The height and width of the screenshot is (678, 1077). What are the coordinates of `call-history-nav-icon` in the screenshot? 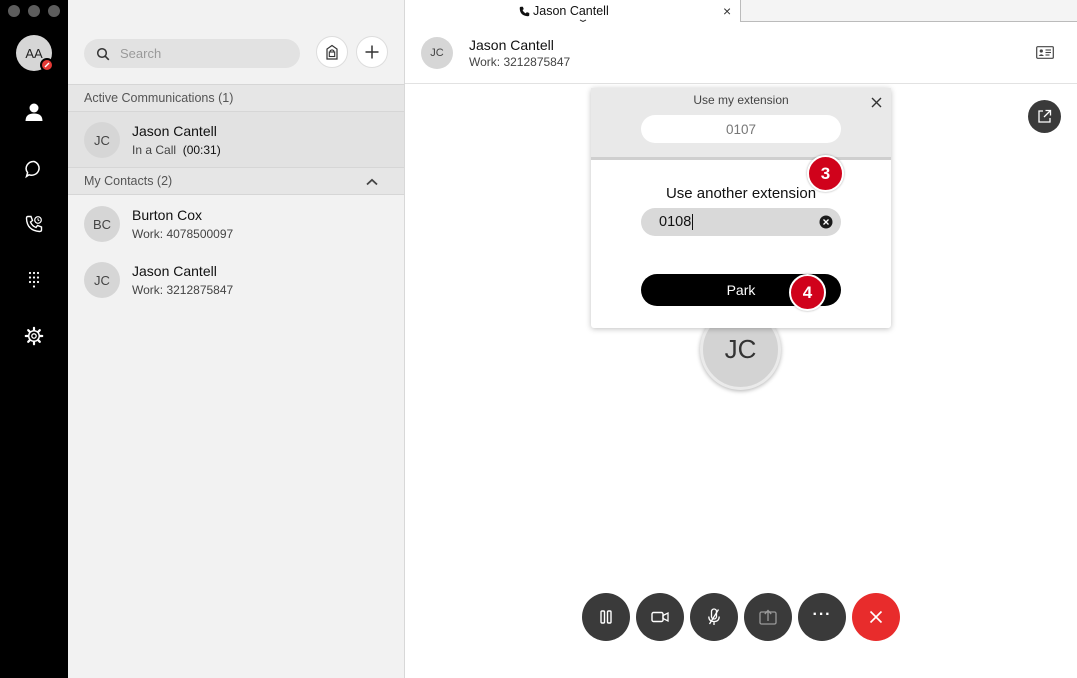 It's located at (34, 224).